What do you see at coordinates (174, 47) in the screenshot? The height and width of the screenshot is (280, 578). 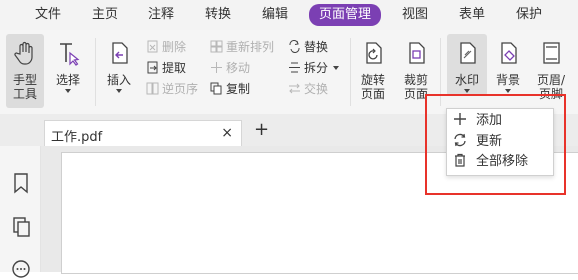 I see `delete-label: 删除` at bounding box center [174, 47].